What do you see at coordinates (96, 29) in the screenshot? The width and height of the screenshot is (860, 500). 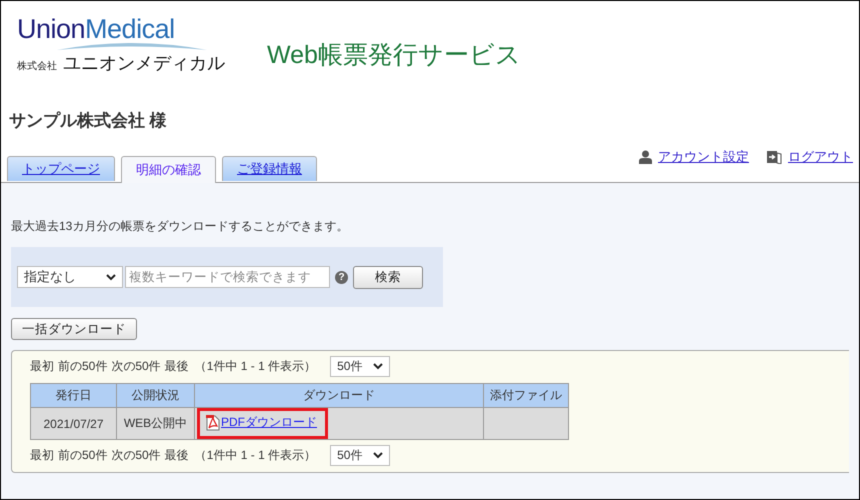 I see `logo-wordmark: UnionMedical` at bounding box center [96, 29].